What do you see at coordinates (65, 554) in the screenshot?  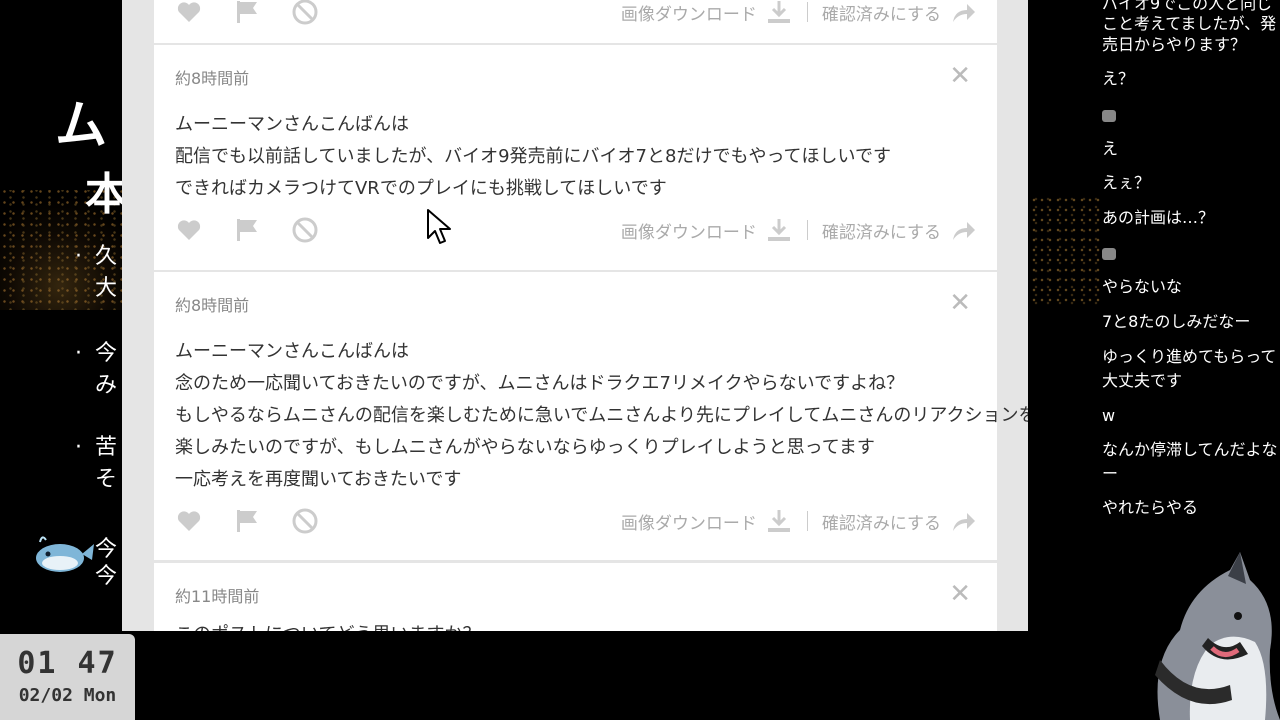 I see `whale-icon` at bounding box center [65, 554].